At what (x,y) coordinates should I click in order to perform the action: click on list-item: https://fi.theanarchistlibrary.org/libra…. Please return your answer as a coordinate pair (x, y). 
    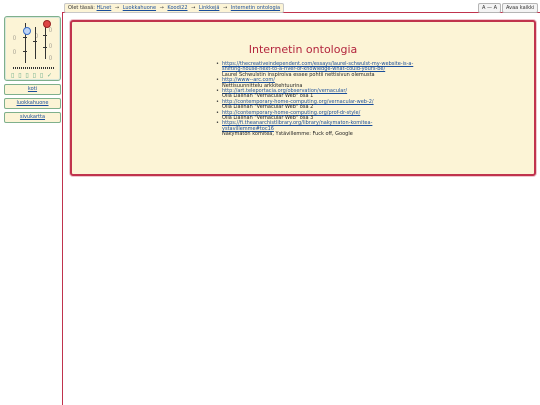
    Looking at the image, I should click on (319, 129).